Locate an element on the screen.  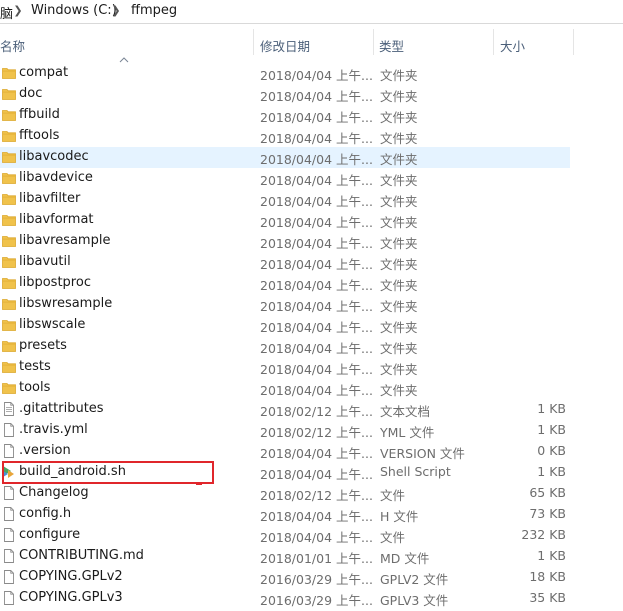
folder-row: libavformat 2018/04/04 上午... 文件夹 is located at coordinates (285, 220).